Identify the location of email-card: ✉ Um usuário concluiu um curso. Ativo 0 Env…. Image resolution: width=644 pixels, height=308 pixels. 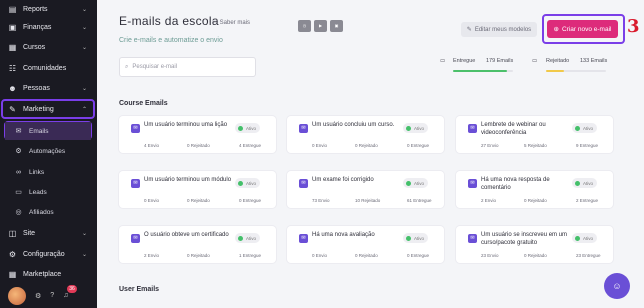
(365, 134).